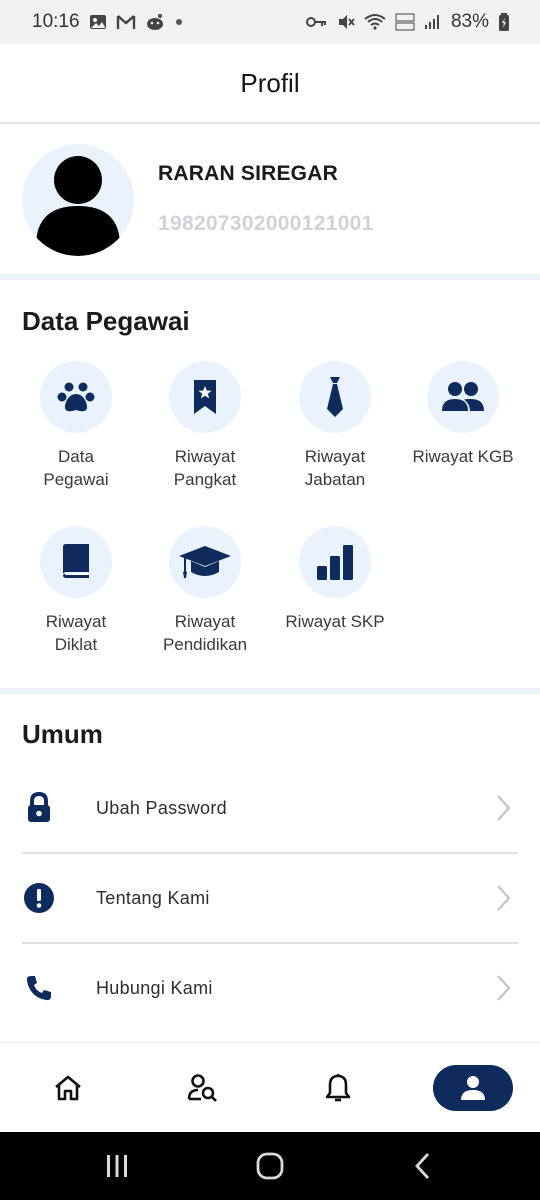 This screenshot has height=1200, width=540. What do you see at coordinates (155, 22) in the screenshot?
I see `reddit-icon` at bounding box center [155, 22].